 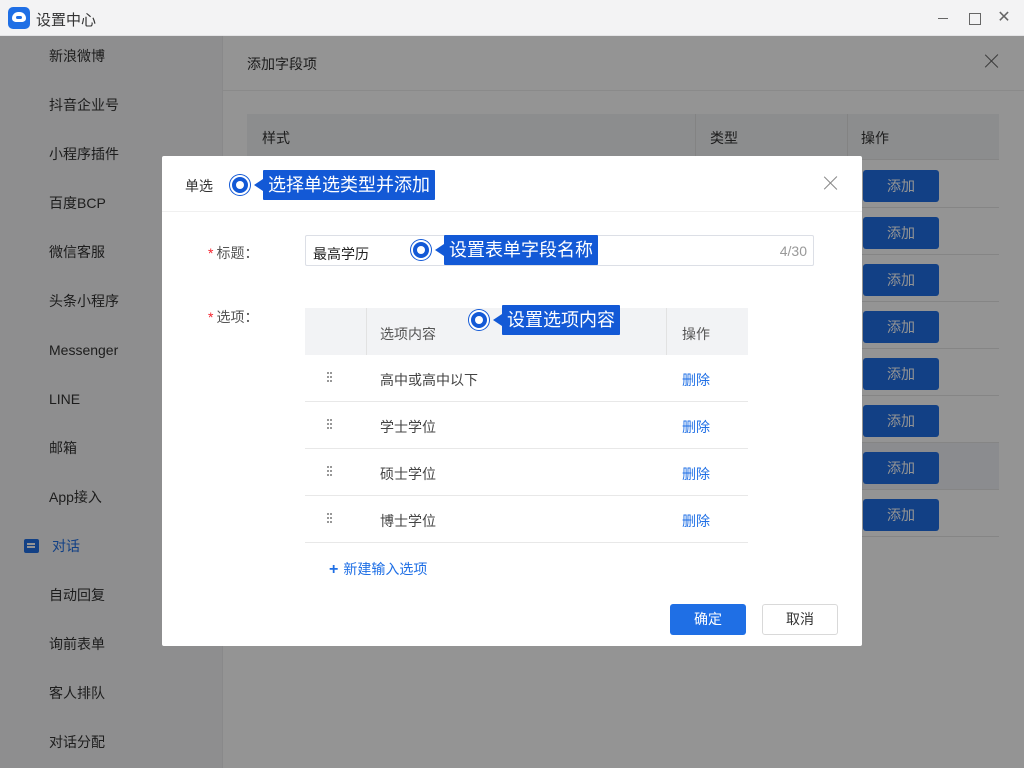 I want to click on option-row: 高中或高中以下 删除, so click(x=526, y=378).